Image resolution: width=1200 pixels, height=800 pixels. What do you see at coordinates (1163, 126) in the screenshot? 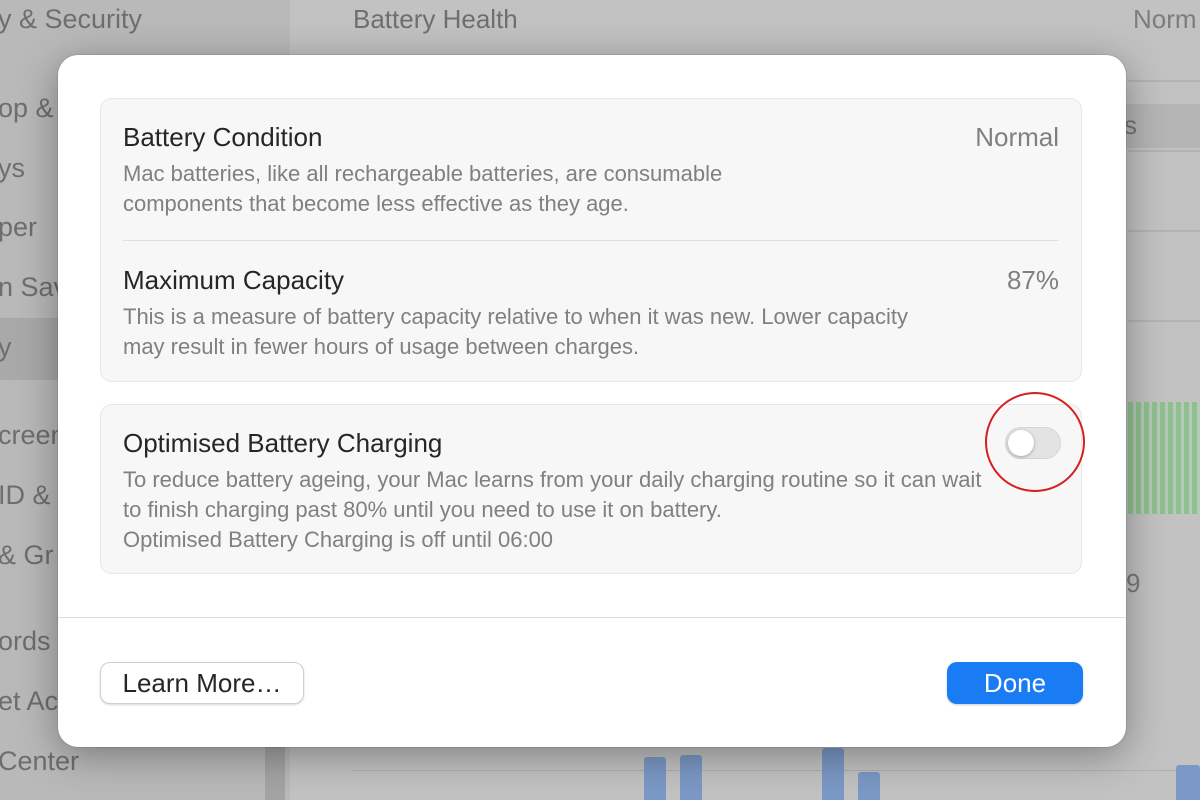
I see `table-header` at bounding box center [1163, 126].